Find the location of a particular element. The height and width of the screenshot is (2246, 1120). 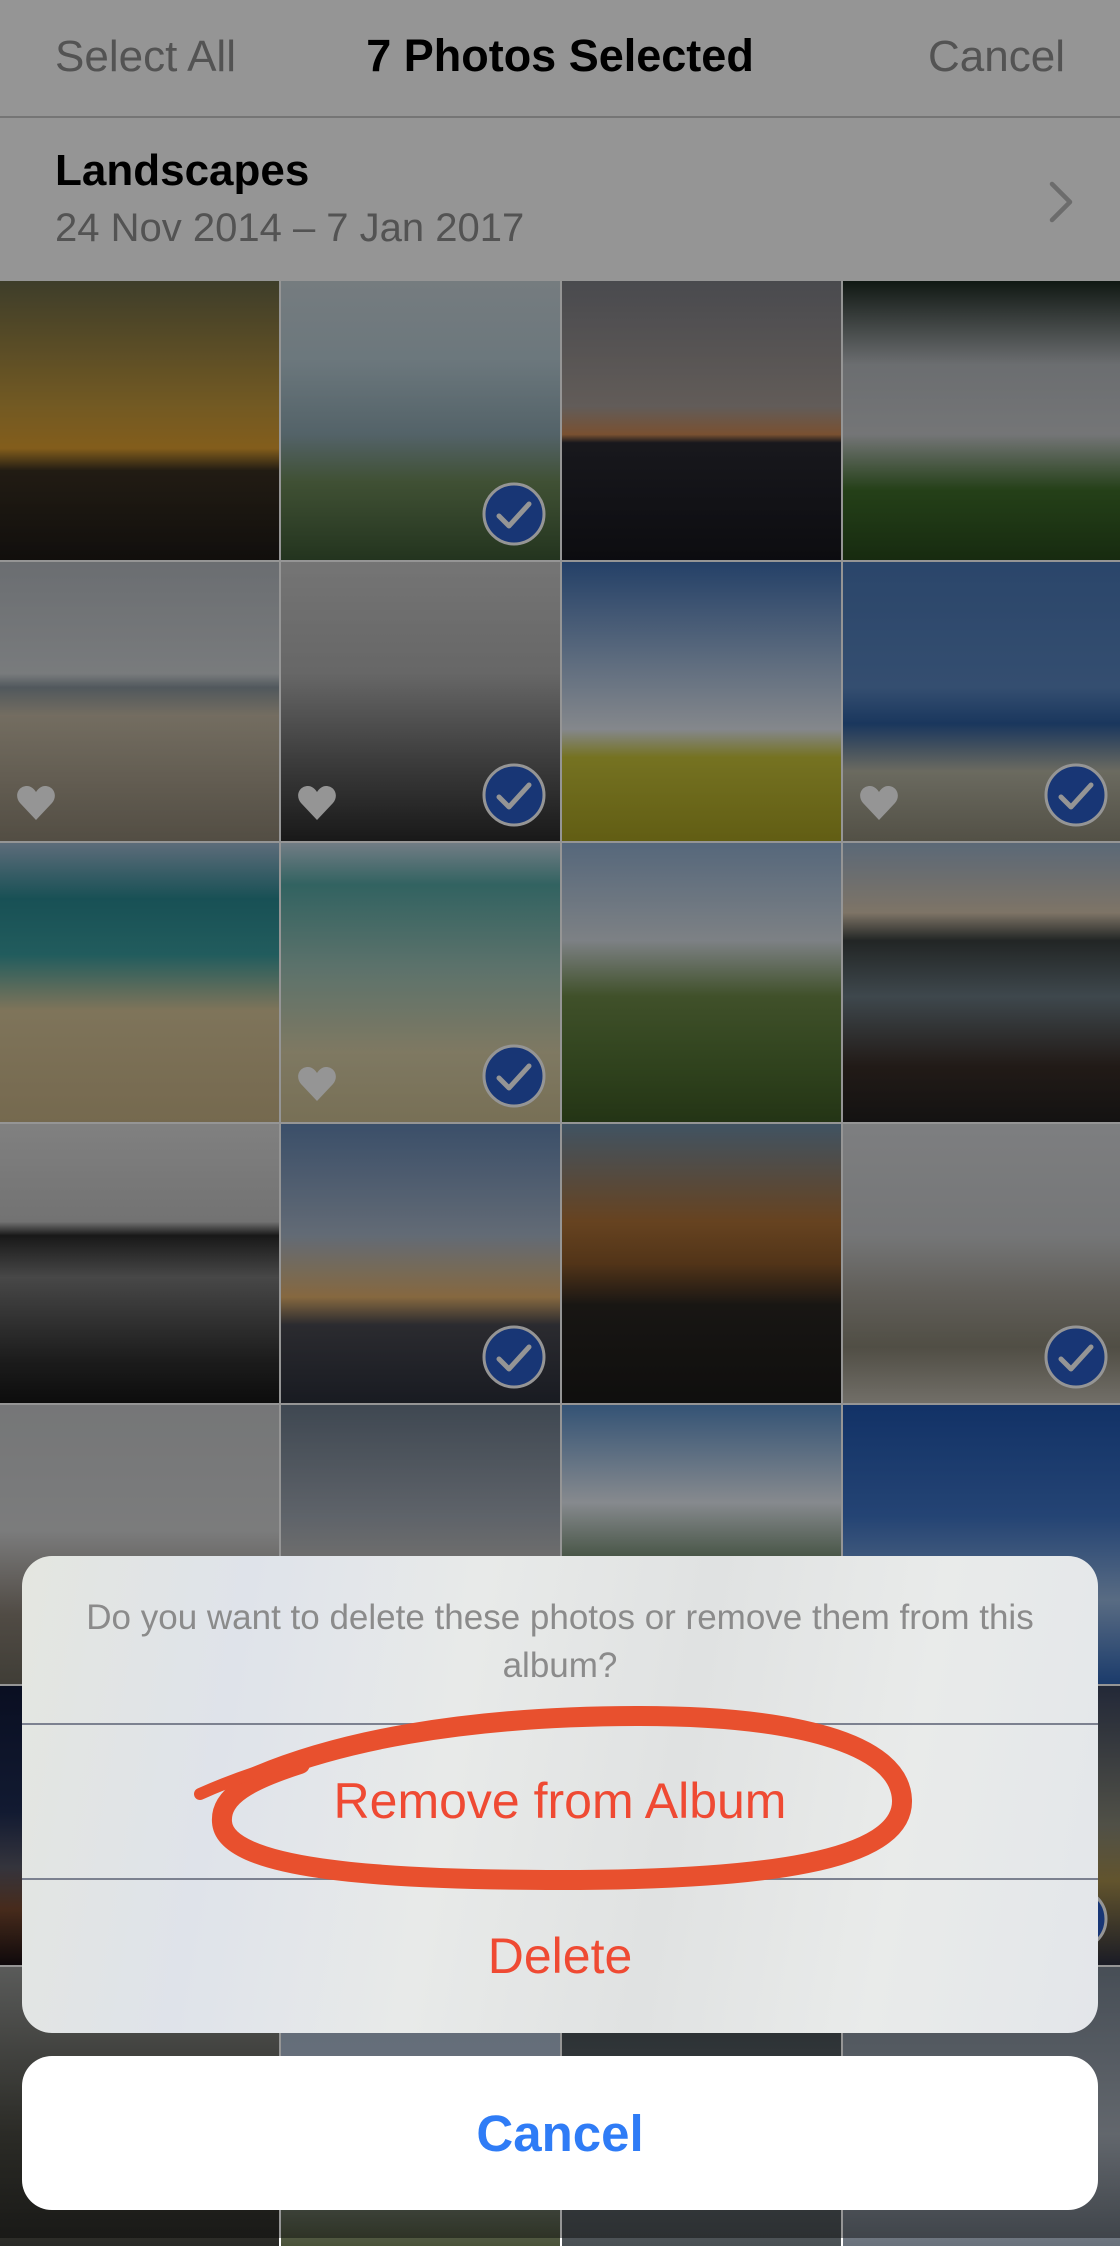

remove-from-album-button: Remove from Album is located at coordinates (560, 1801).